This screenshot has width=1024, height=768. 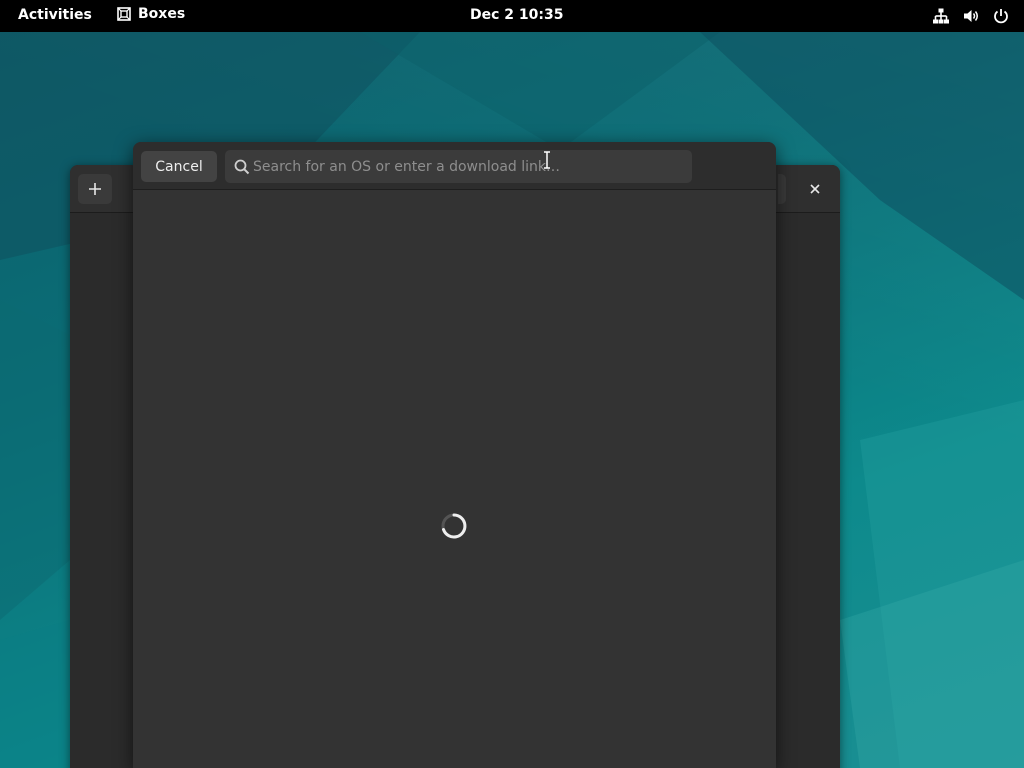 I want to click on close-icon, so click(x=815, y=189).